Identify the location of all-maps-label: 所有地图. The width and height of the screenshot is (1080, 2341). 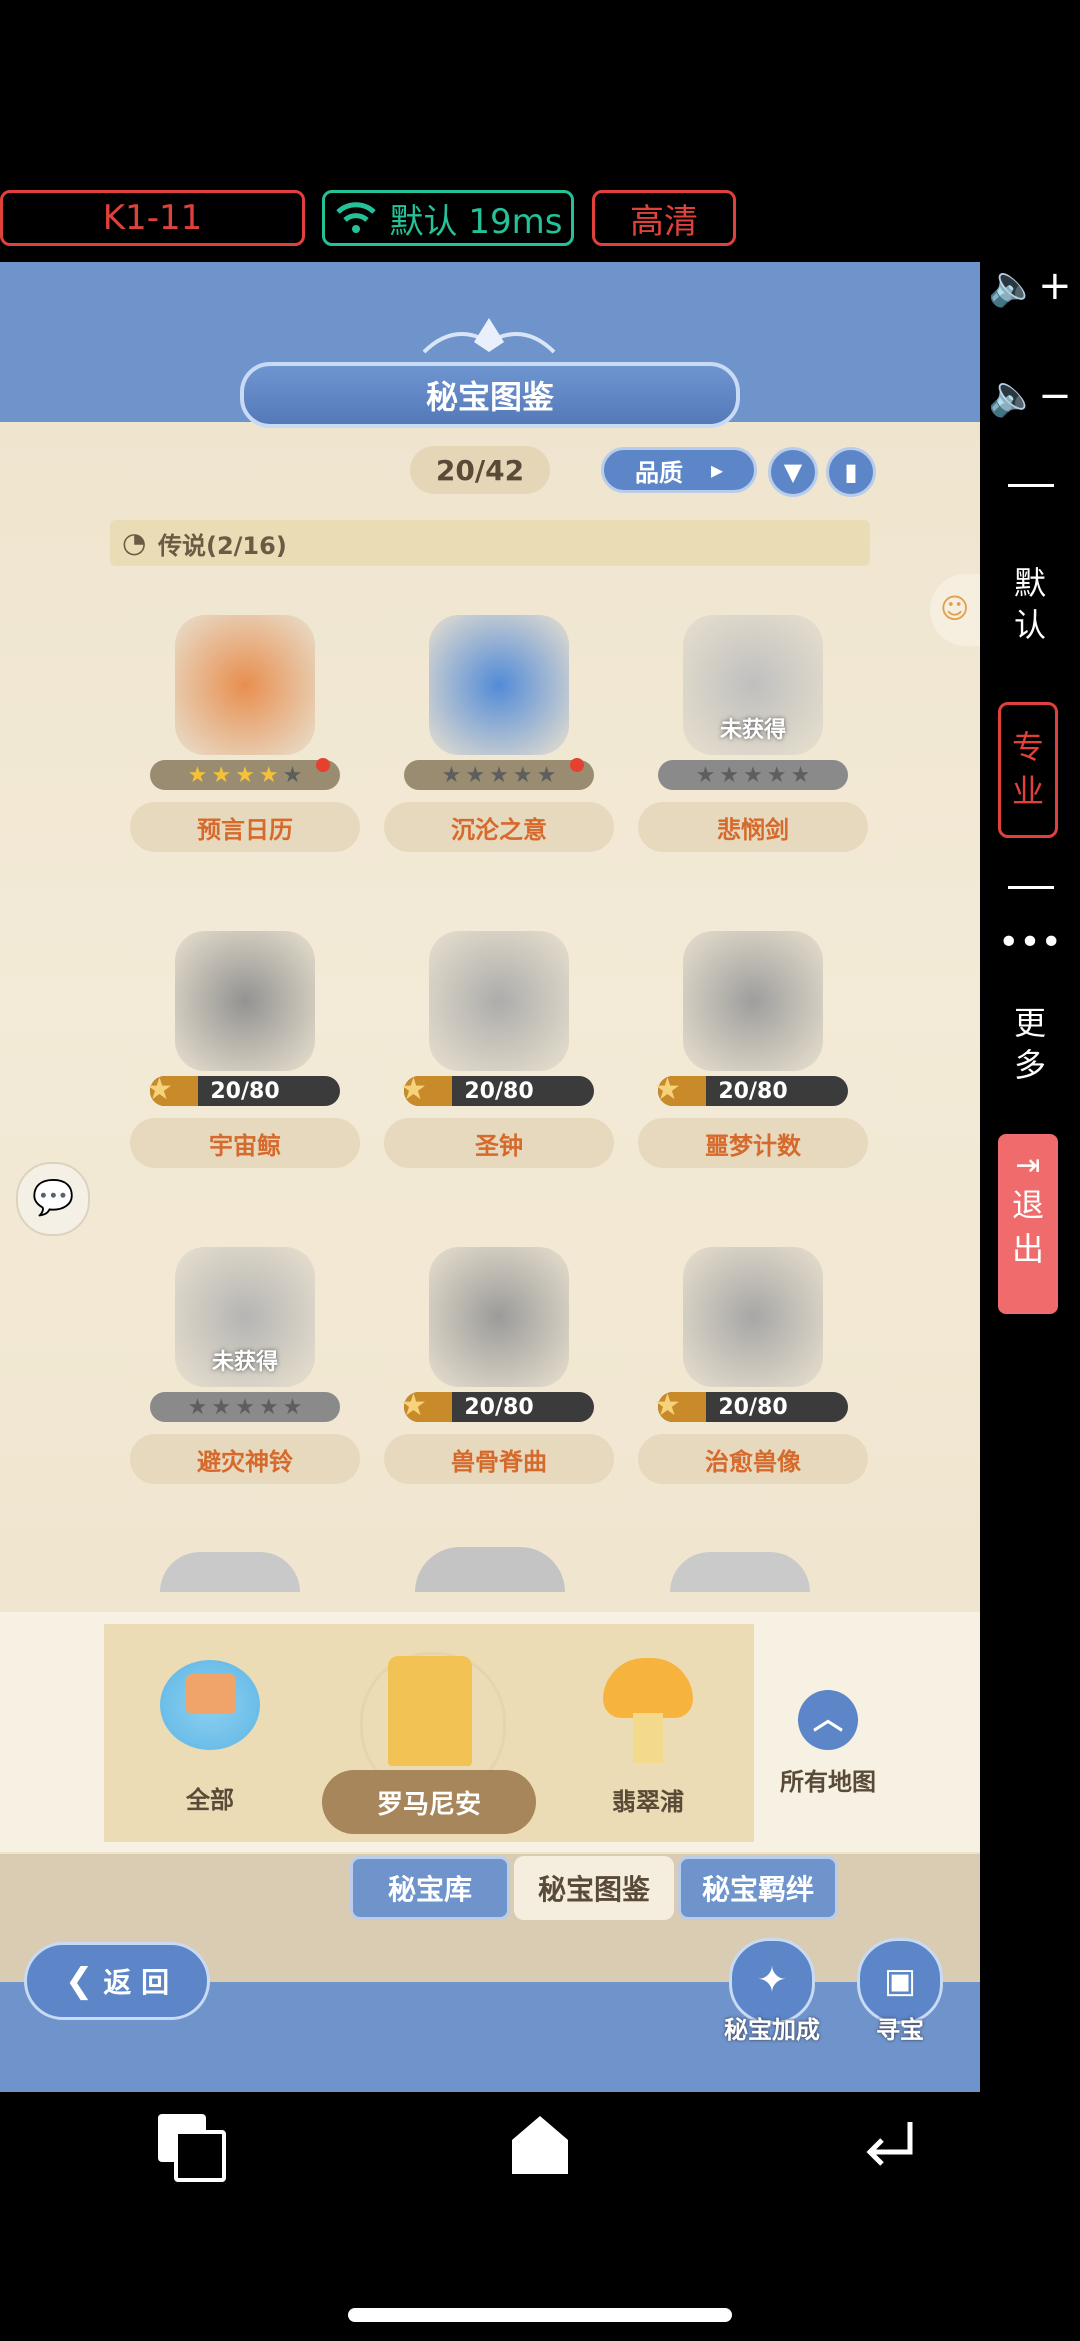
(828, 1782).